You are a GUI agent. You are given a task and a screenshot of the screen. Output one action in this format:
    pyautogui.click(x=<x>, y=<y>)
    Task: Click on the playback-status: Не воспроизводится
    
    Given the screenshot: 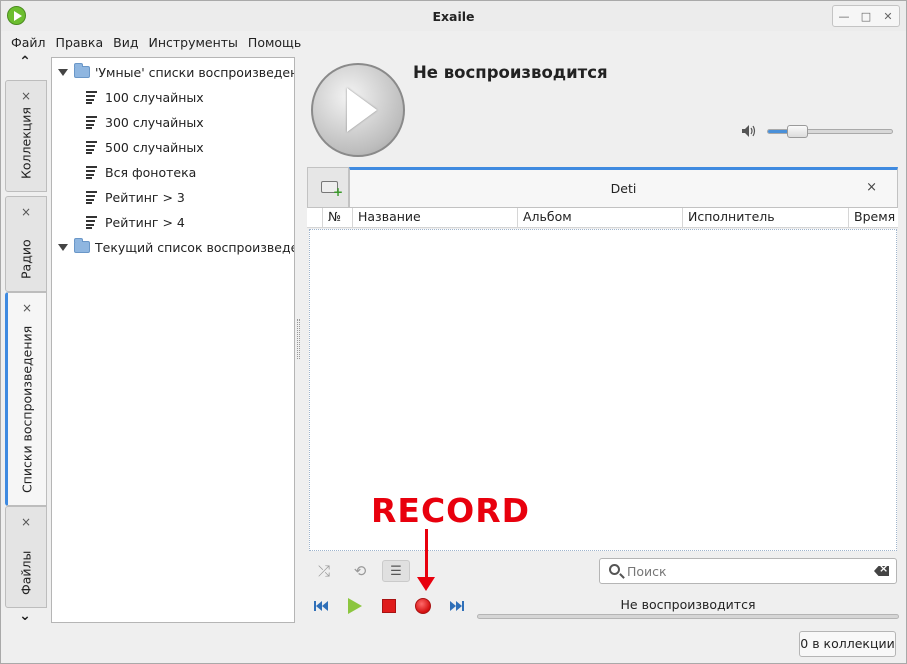 What is the action you would take?
    pyautogui.click(x=688, y=604)
    